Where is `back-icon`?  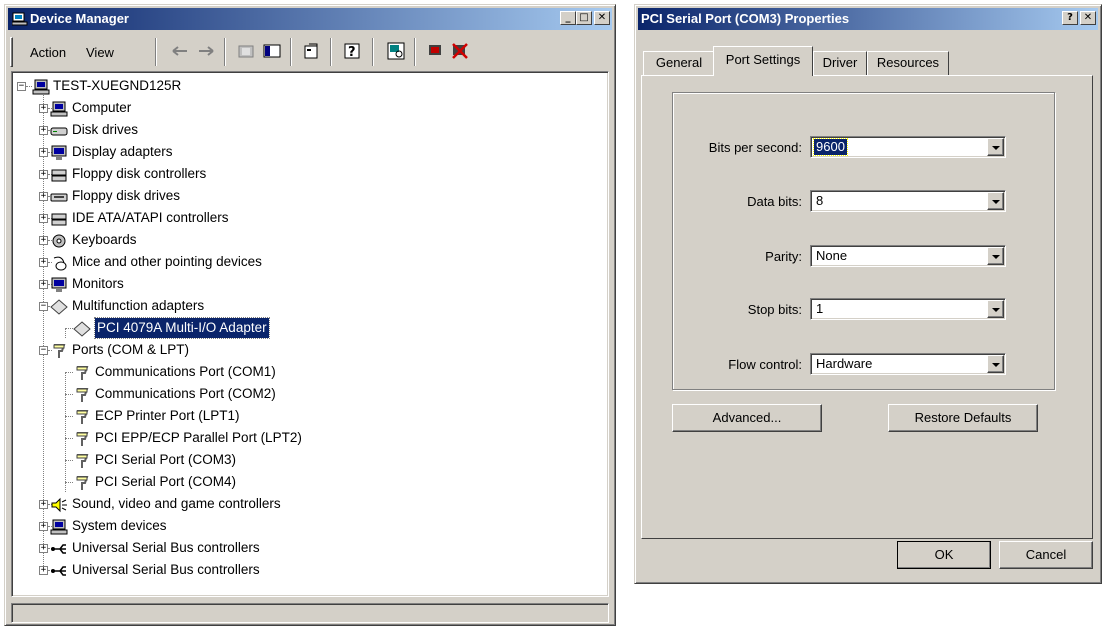
back-icon is located at coordinates (180, 51).